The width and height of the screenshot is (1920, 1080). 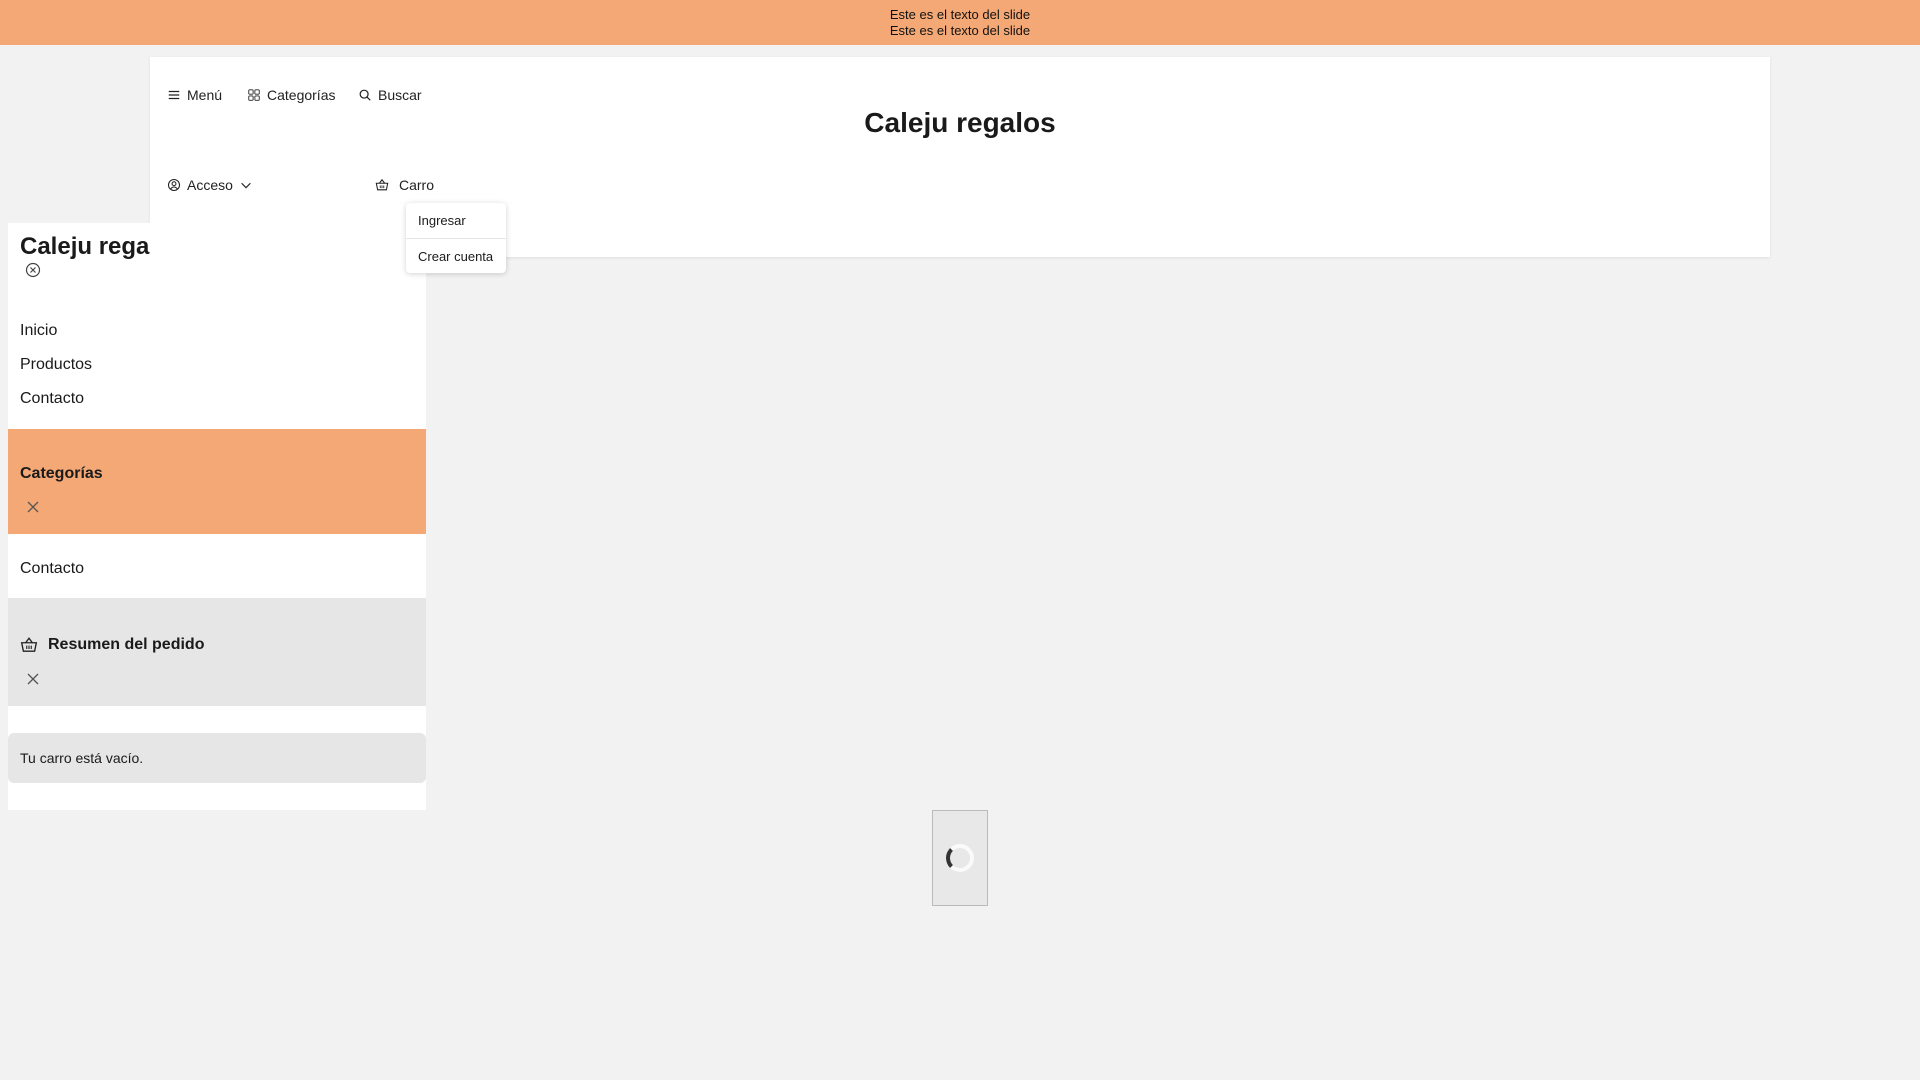 I want to click on access-button: Acceso, so click(x=210, y=185).